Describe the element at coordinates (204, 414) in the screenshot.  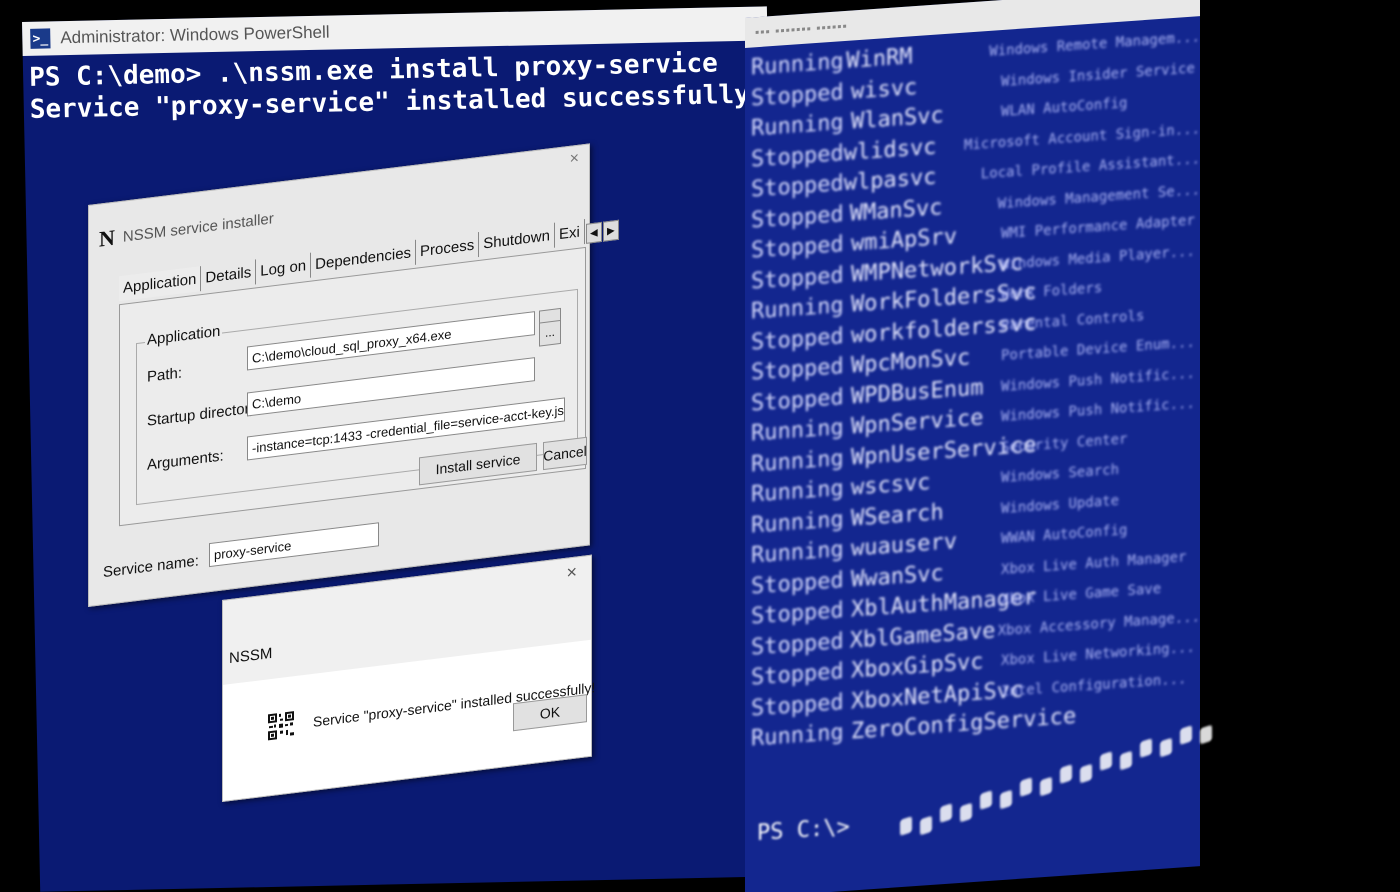
I see `startup-directory-label: Startup directory:` at that location.